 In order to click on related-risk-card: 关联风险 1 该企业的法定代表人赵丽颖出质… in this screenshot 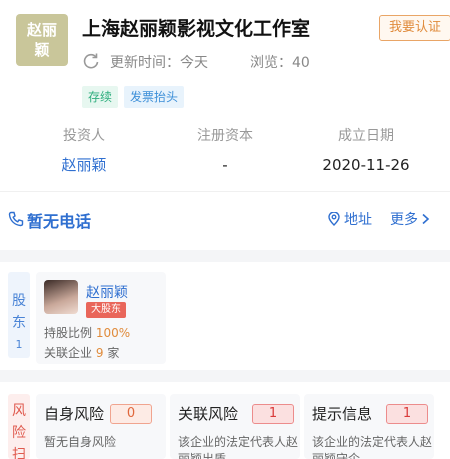, I will do `click(235, 426)`.